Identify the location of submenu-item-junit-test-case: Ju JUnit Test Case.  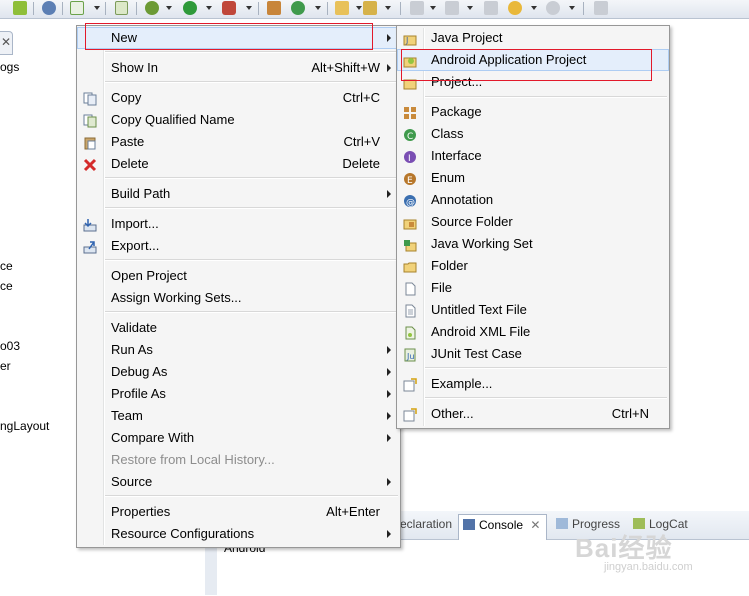
(533, 354).